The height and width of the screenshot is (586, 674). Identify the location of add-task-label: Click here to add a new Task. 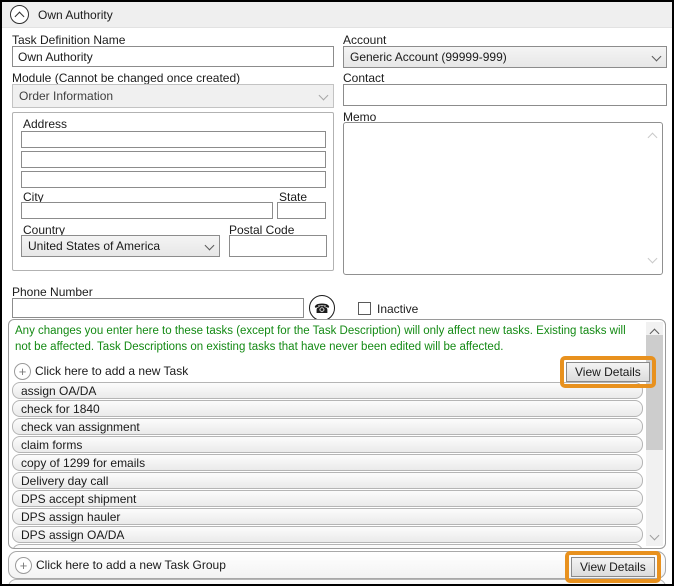
(112, 371).